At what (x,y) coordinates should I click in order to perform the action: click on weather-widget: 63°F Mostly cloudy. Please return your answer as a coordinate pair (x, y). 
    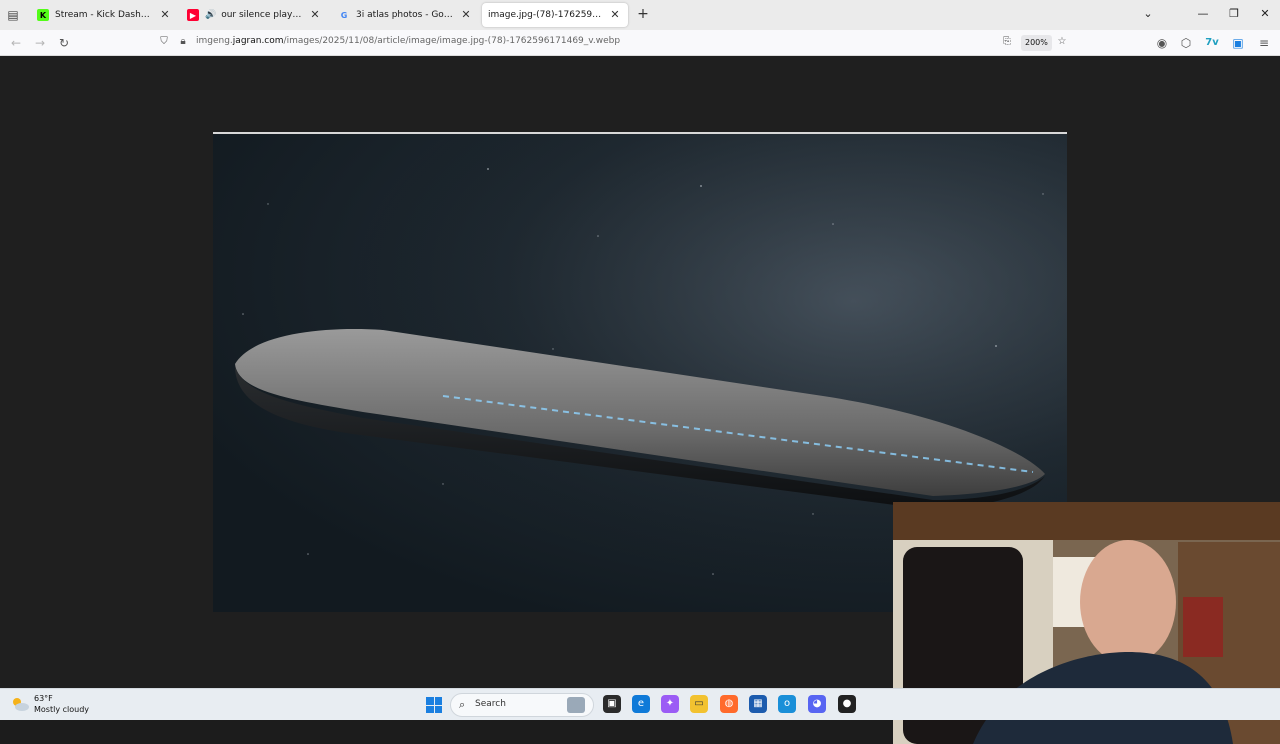
    Looking at the image, I should click on (49, 704).